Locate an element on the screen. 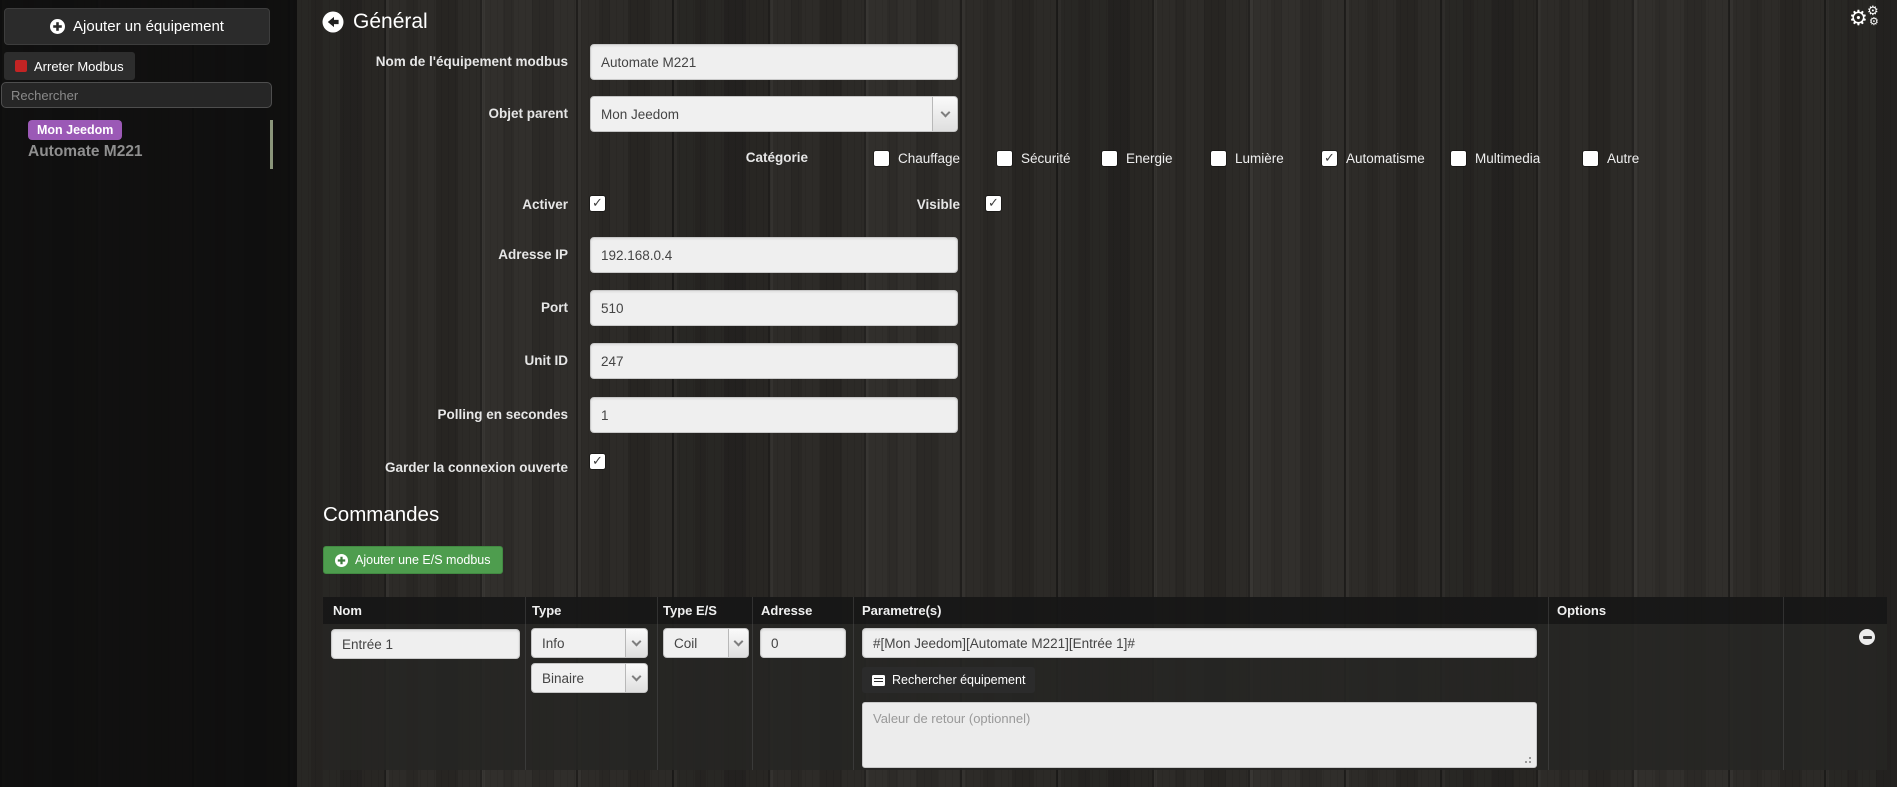 This screenshot has height=787, width=1897. category-chauffage: Chauffage is located at coordinates (917, 158).